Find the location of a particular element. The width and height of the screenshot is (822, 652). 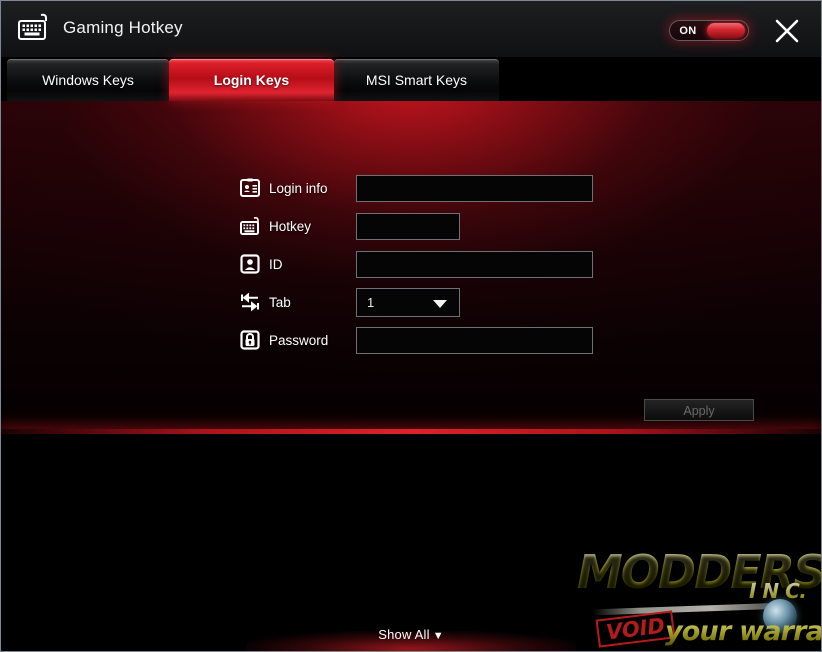

form-row-tab: Tab 1 is located at coordinates (349, 302).